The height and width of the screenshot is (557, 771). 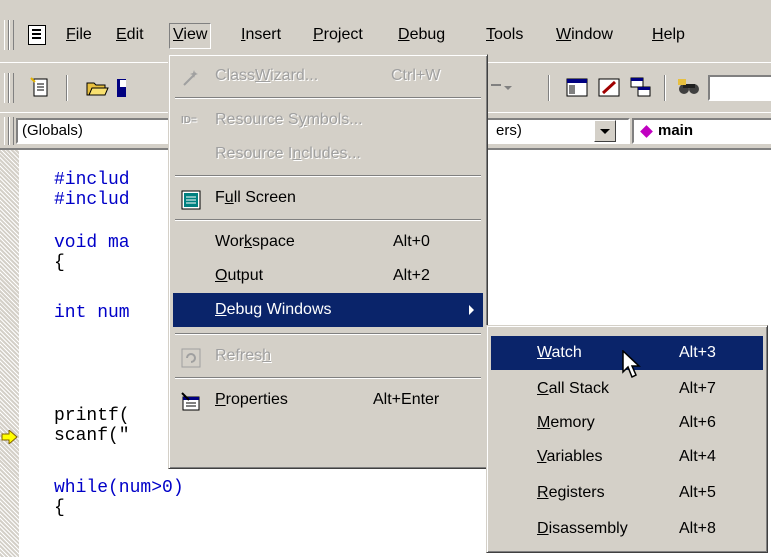 What do you see at coordinates (67, 88) in the screenshot?
I see `toolbar-separator` at bounding box center [67, 88].